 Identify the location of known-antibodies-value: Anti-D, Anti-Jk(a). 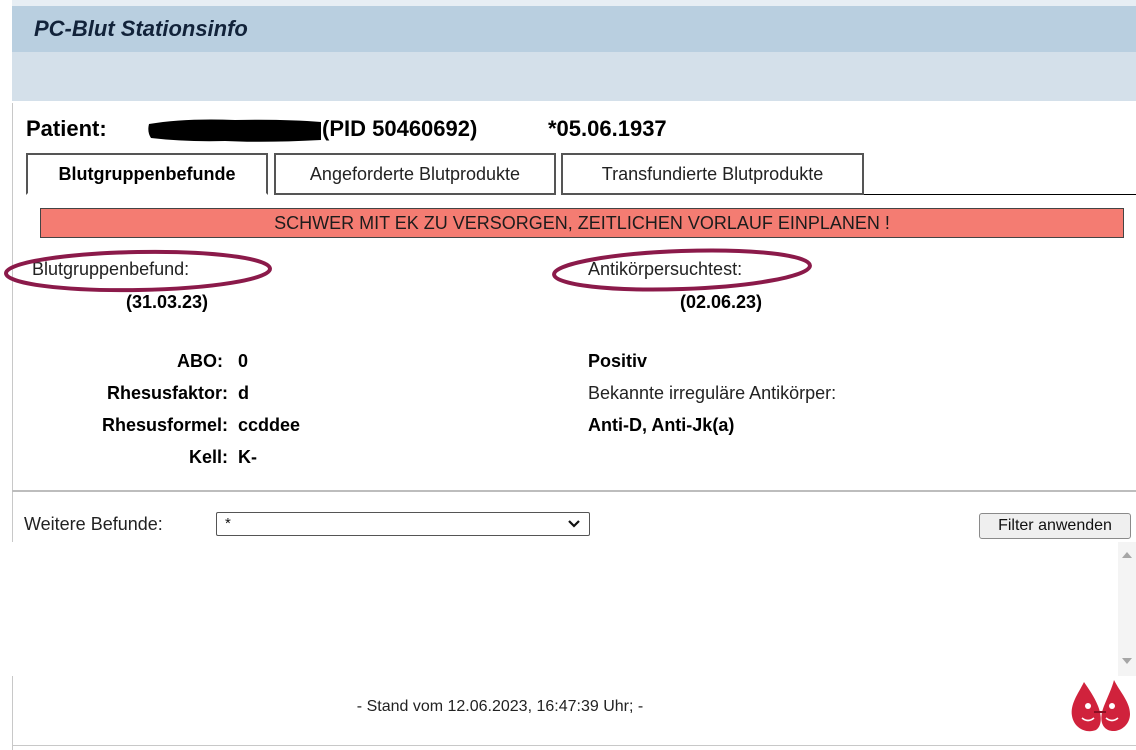
(661, 425).